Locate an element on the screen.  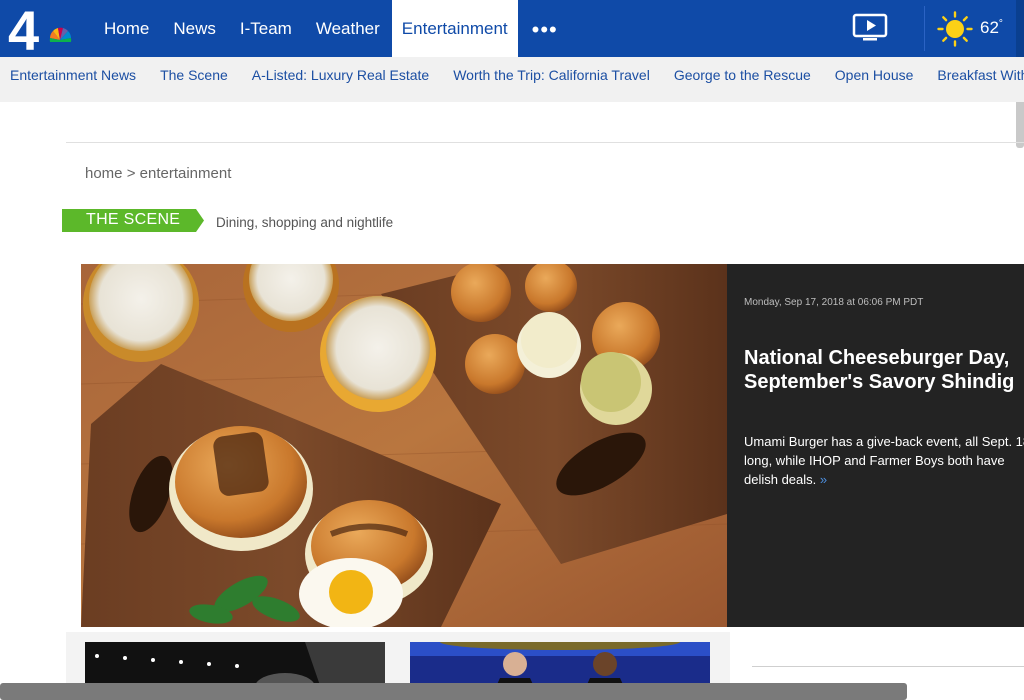
subnav-entertainment-news: Entertainment News is located at coordinates (73, 75).